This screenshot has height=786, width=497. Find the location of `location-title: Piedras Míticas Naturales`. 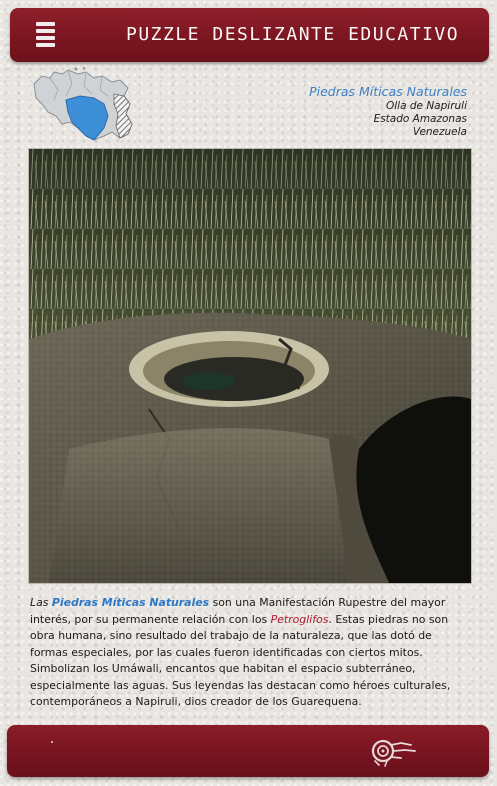

location-title: Piedras Míticas Naturales is located at coordinates (388, 91).